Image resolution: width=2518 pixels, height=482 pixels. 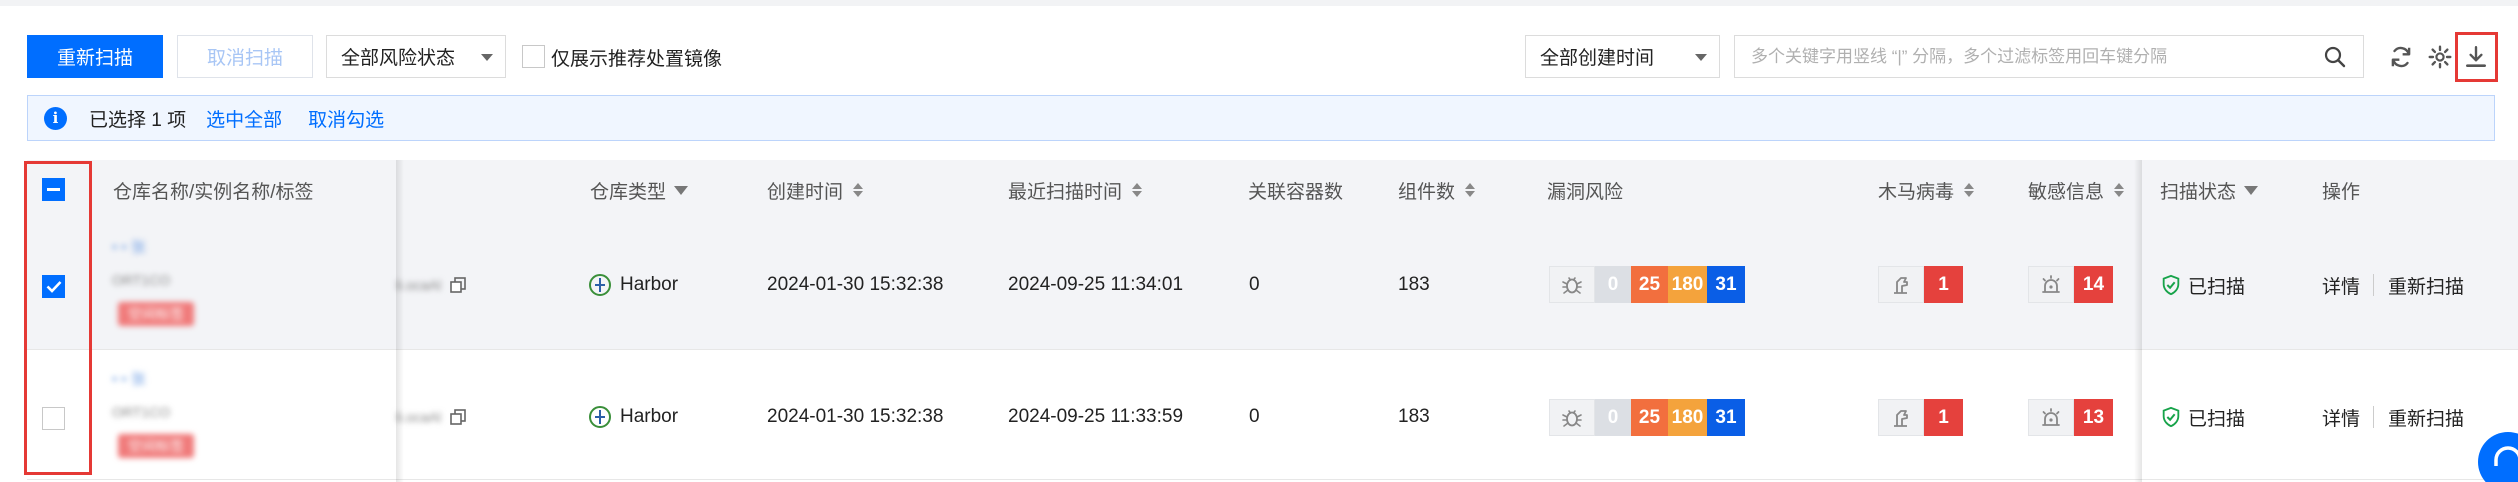 I want to click on col-actions: 操作, so click(x=2341, y=192).